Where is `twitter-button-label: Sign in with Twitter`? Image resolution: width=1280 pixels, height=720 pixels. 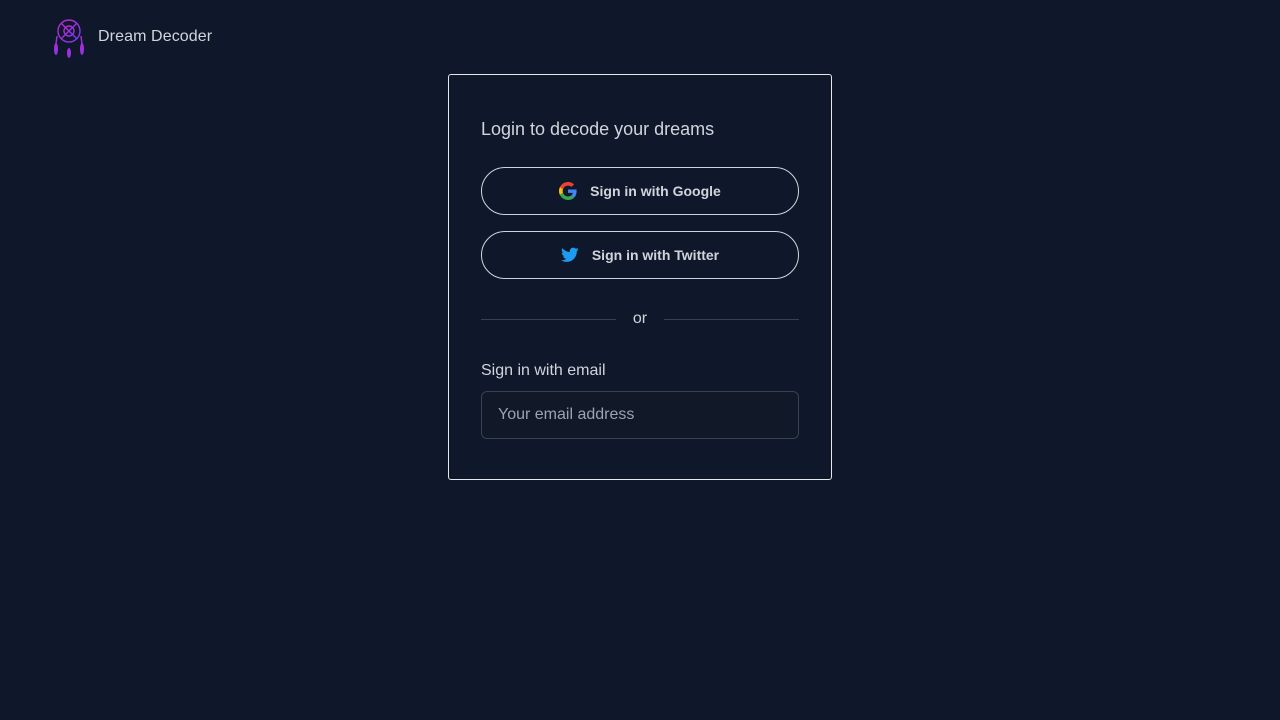 twitter-button-label: Sign in with Twitter is located at coordinates (655, 255).